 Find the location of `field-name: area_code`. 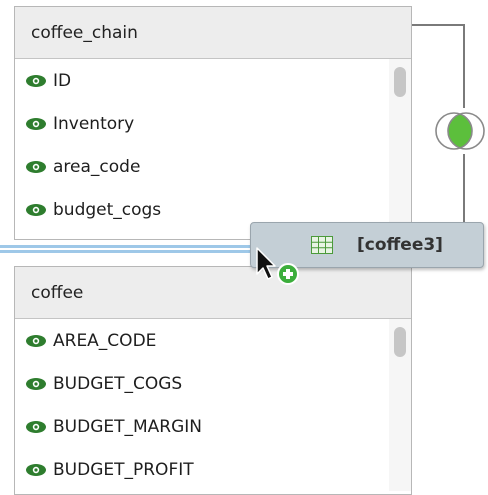

field-name: area_code is located at coordinates (97, 166).